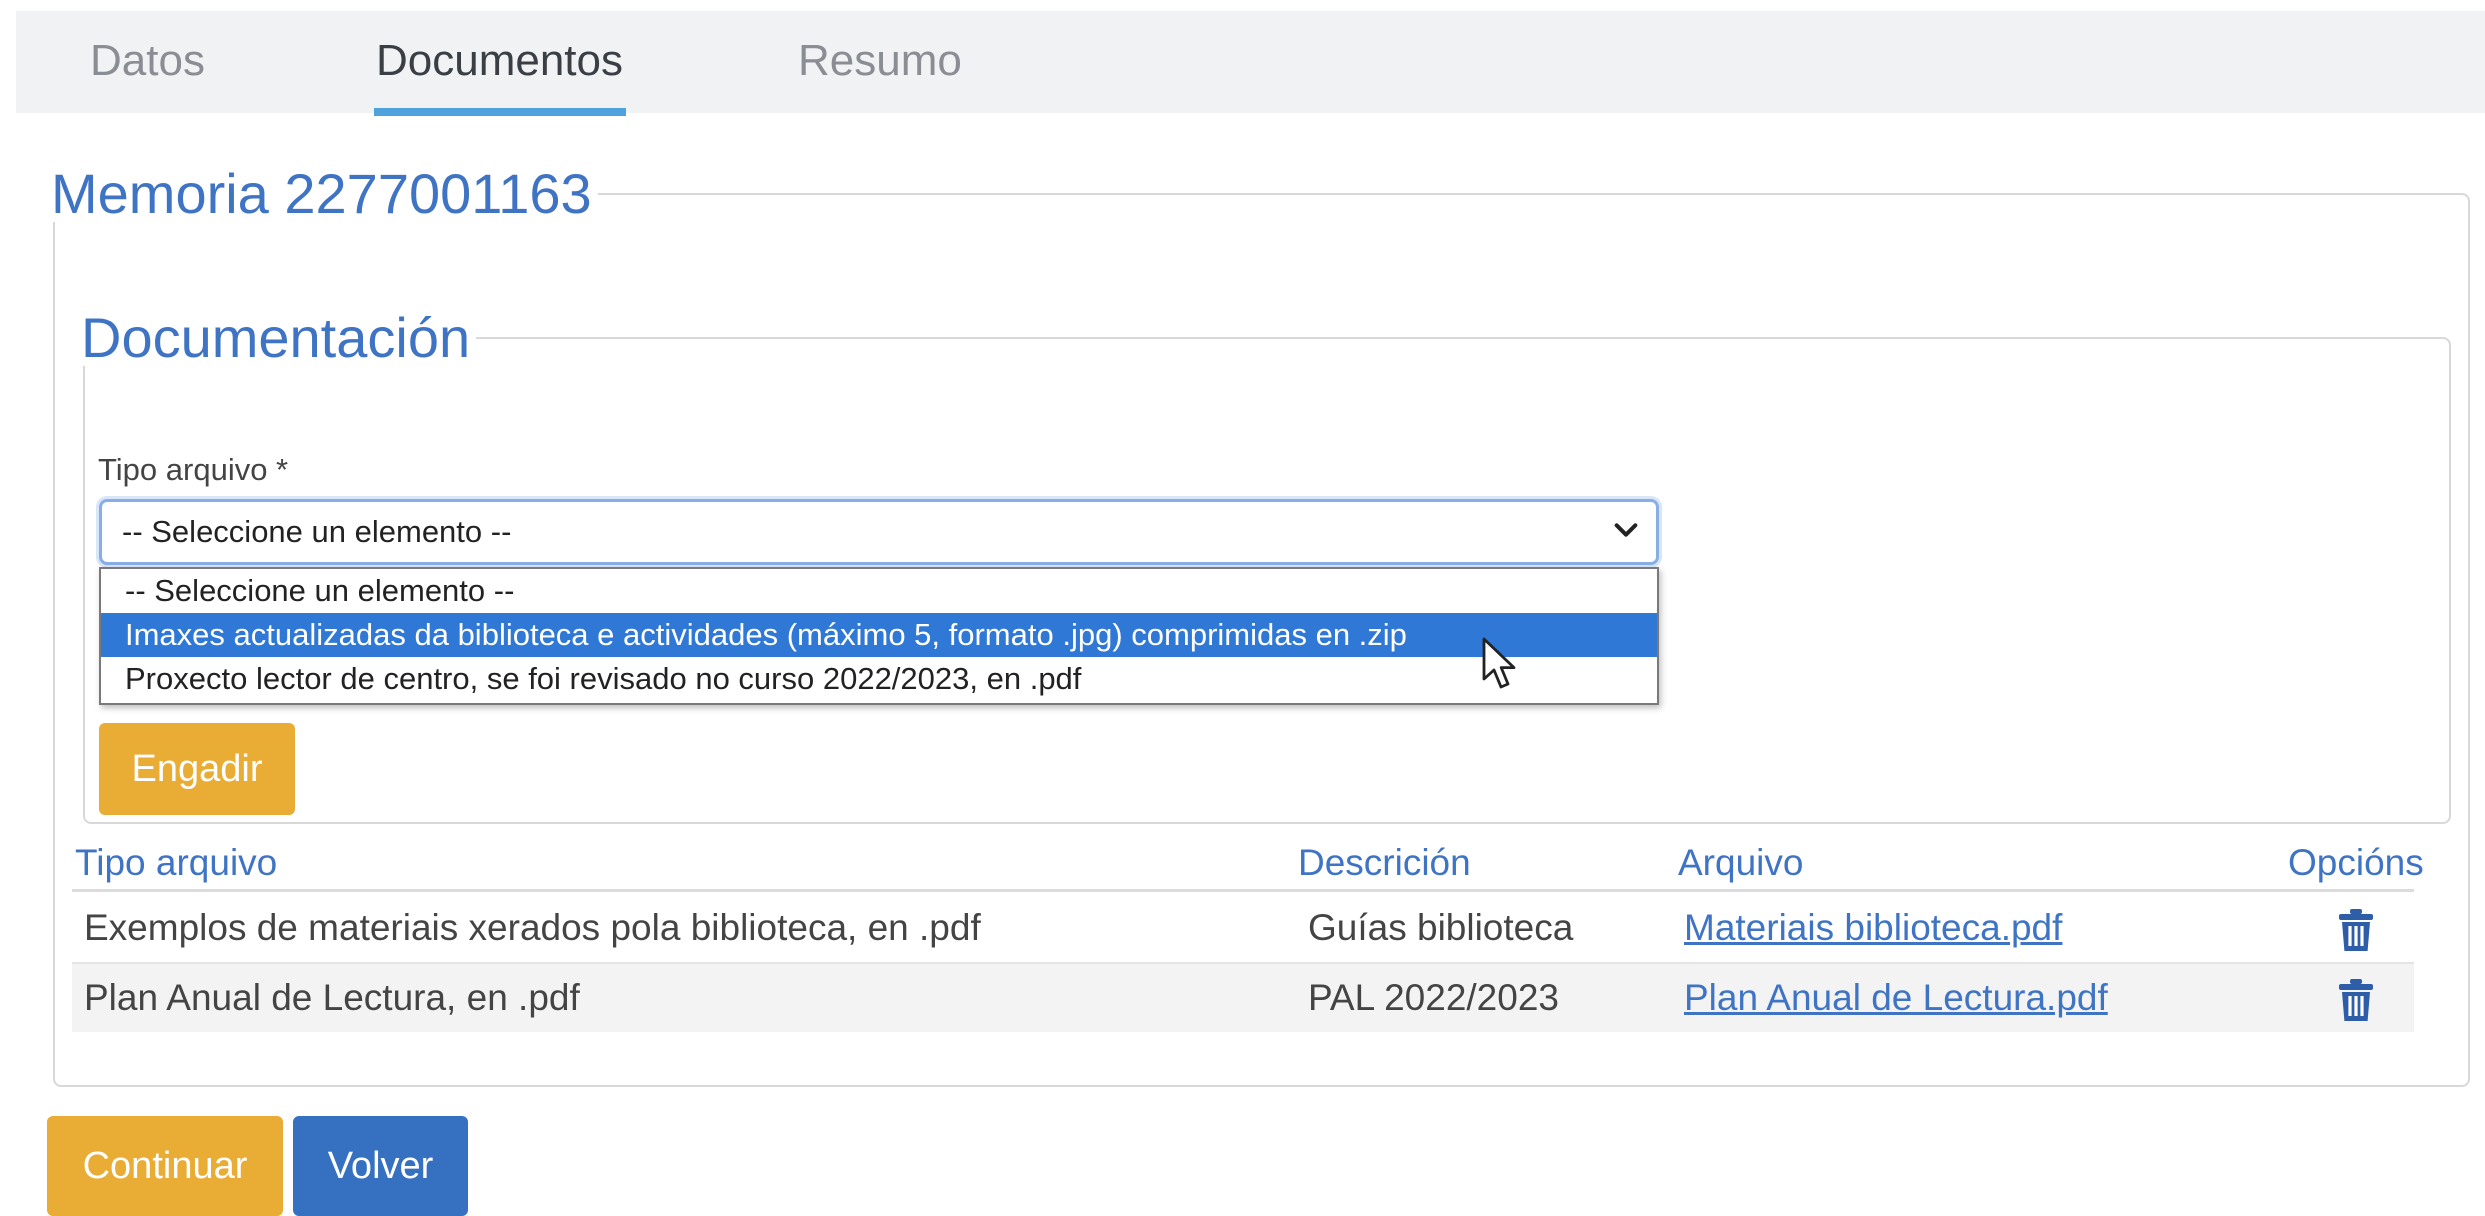  Describe the element at coordinates (499, 62) in the screenshot. I see `tab-documentos: Documentos` at that location.